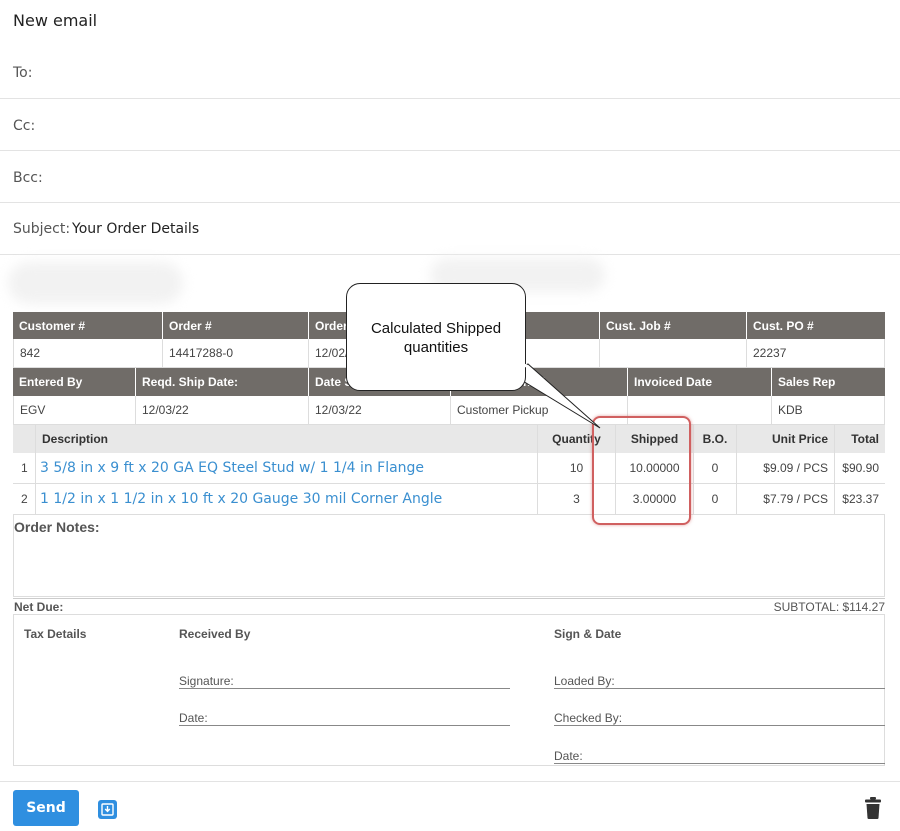 The height and width of the screenshot is (831, 900). What do you see at coordinates (88, 353) in the screenshot?
I see `val-customer-no: 842` at bounding box center [88, 353].